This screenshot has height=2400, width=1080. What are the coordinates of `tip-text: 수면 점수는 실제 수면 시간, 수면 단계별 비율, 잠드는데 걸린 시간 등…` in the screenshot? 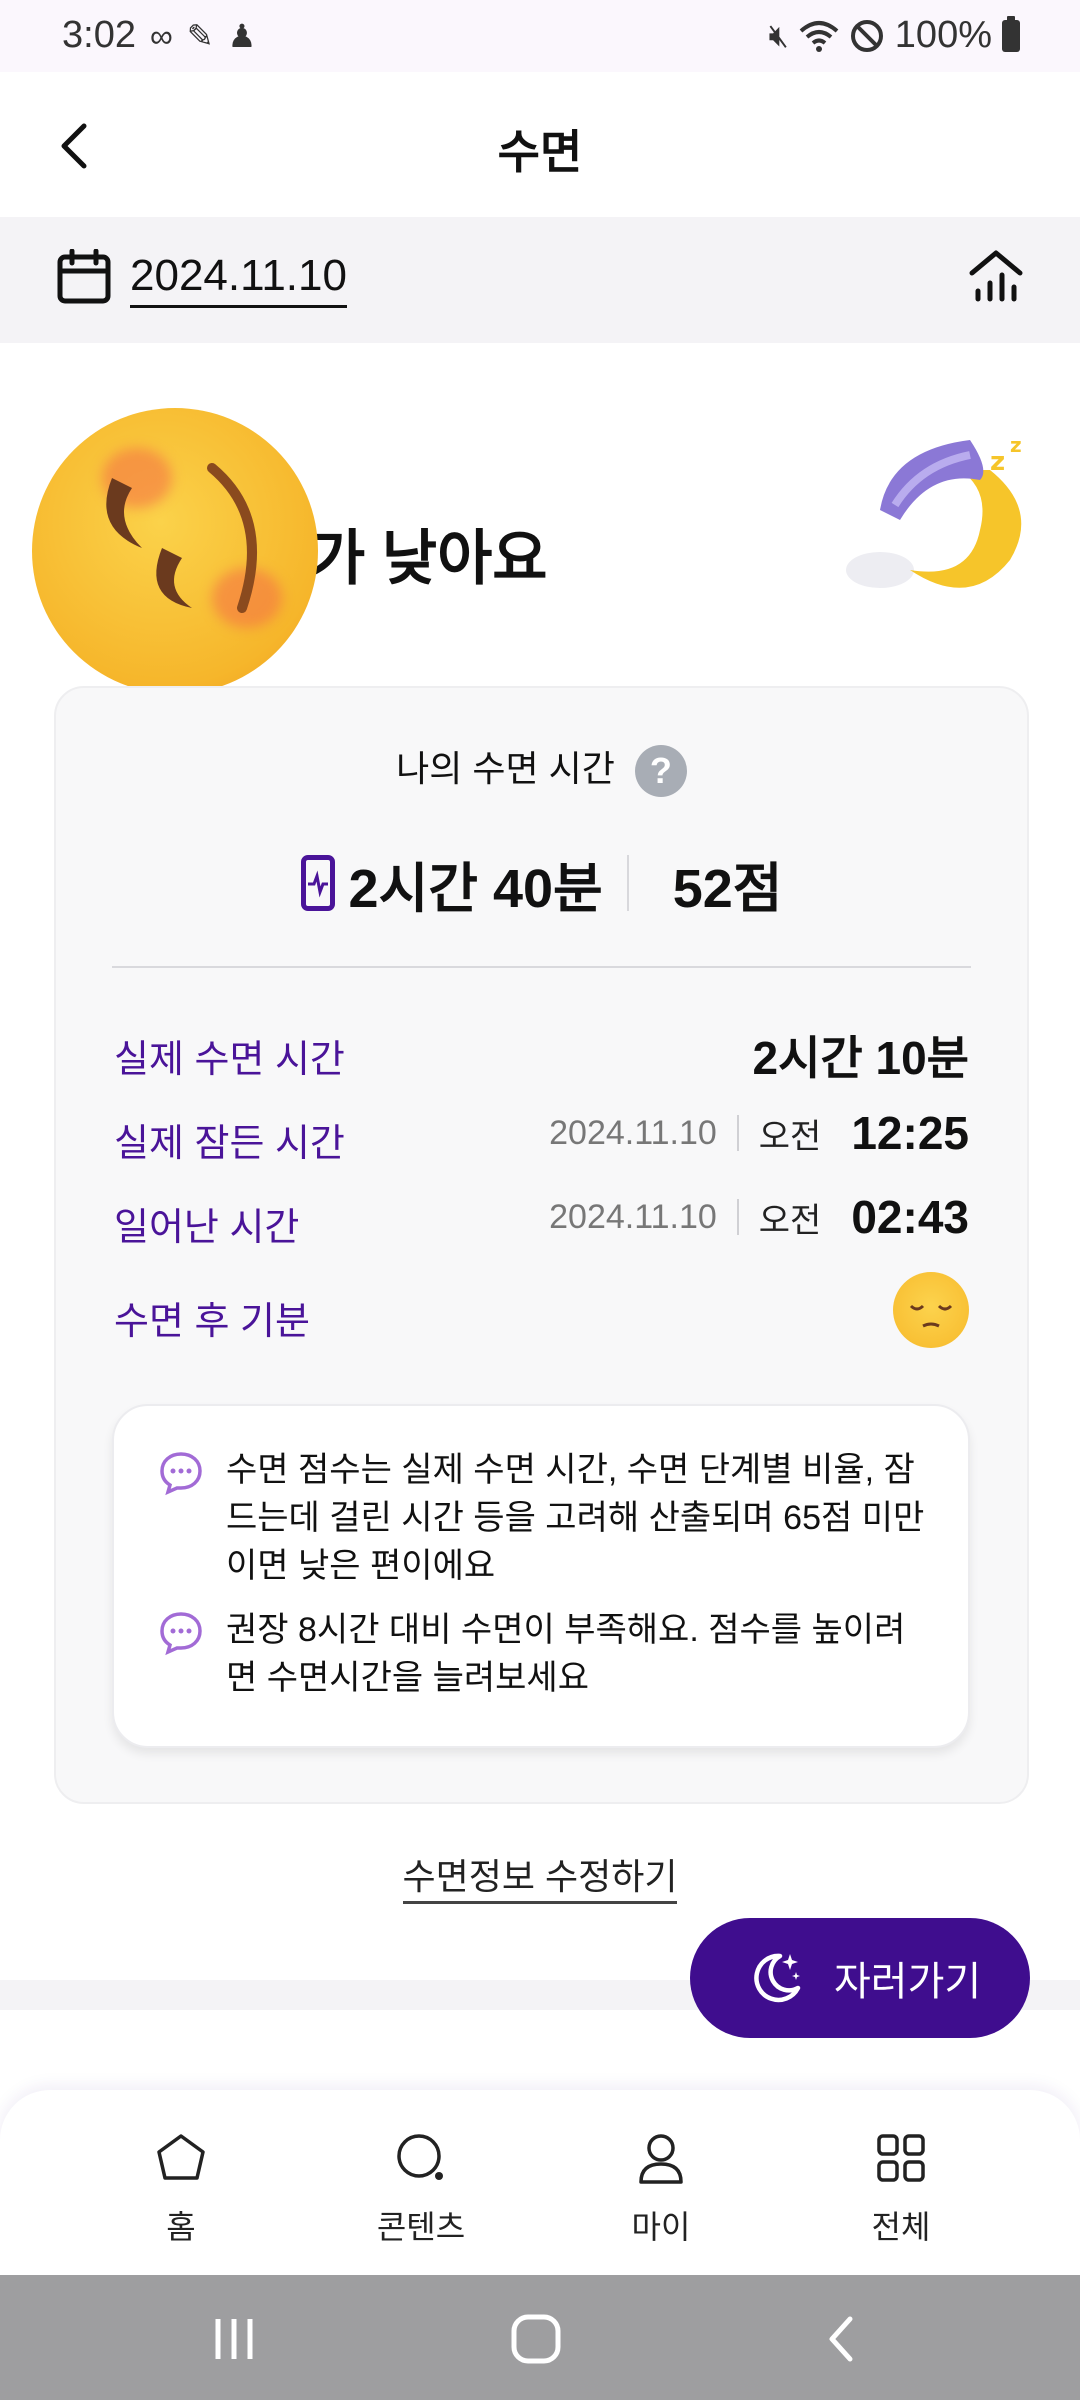 It's located at (575, 1518).